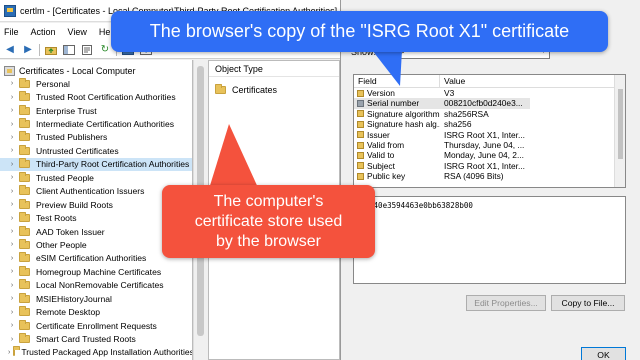 This screenshot has height=360, width=640. I want to click on list-item-label: Certificates, so click(255, 90).